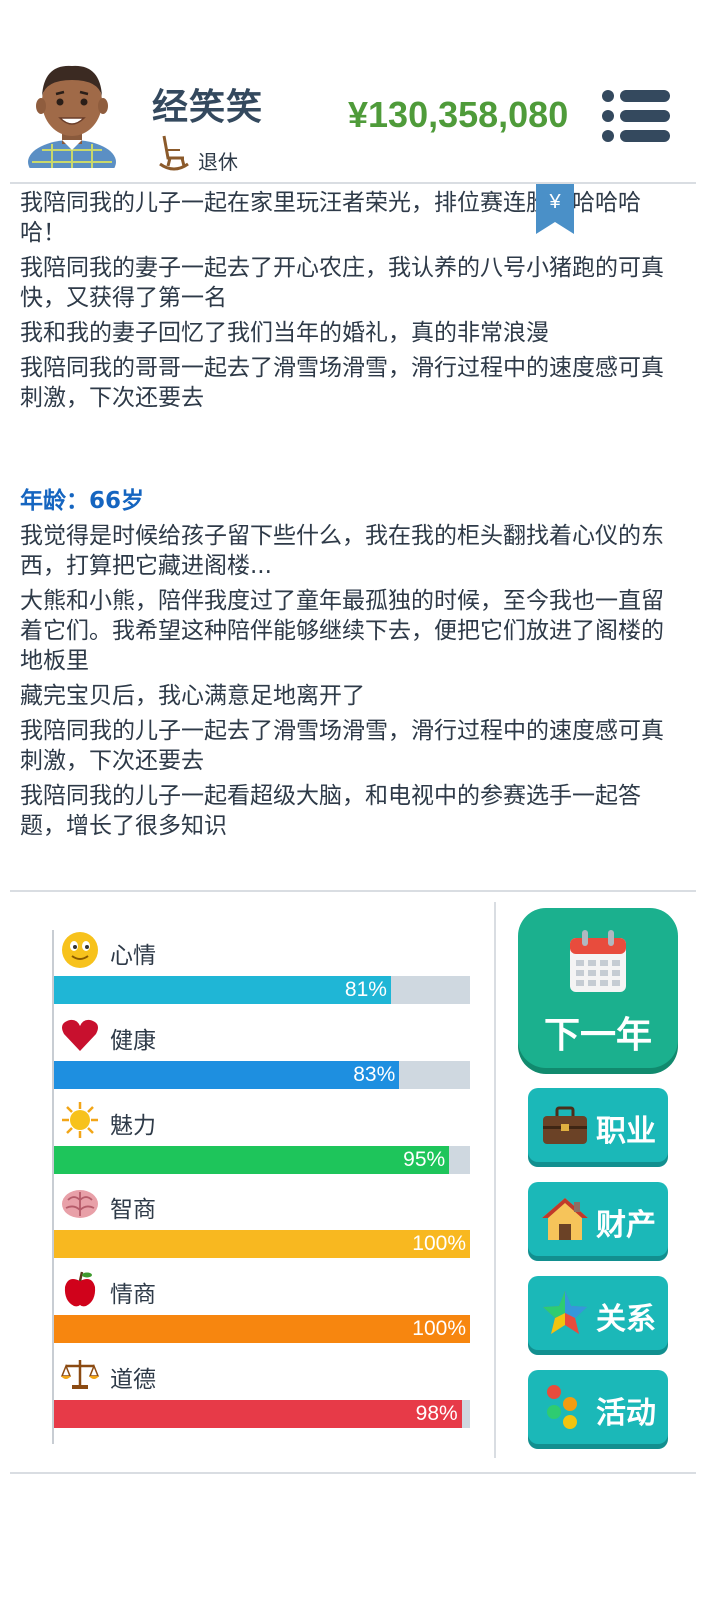 This screenshot has width=720, height=1600. I want to click on log-entry: 我陪同我的哥哥一起去了滑雪场滑雪，滑行过程中的速度感可真刺激，下次还要去, so click(342, 383).